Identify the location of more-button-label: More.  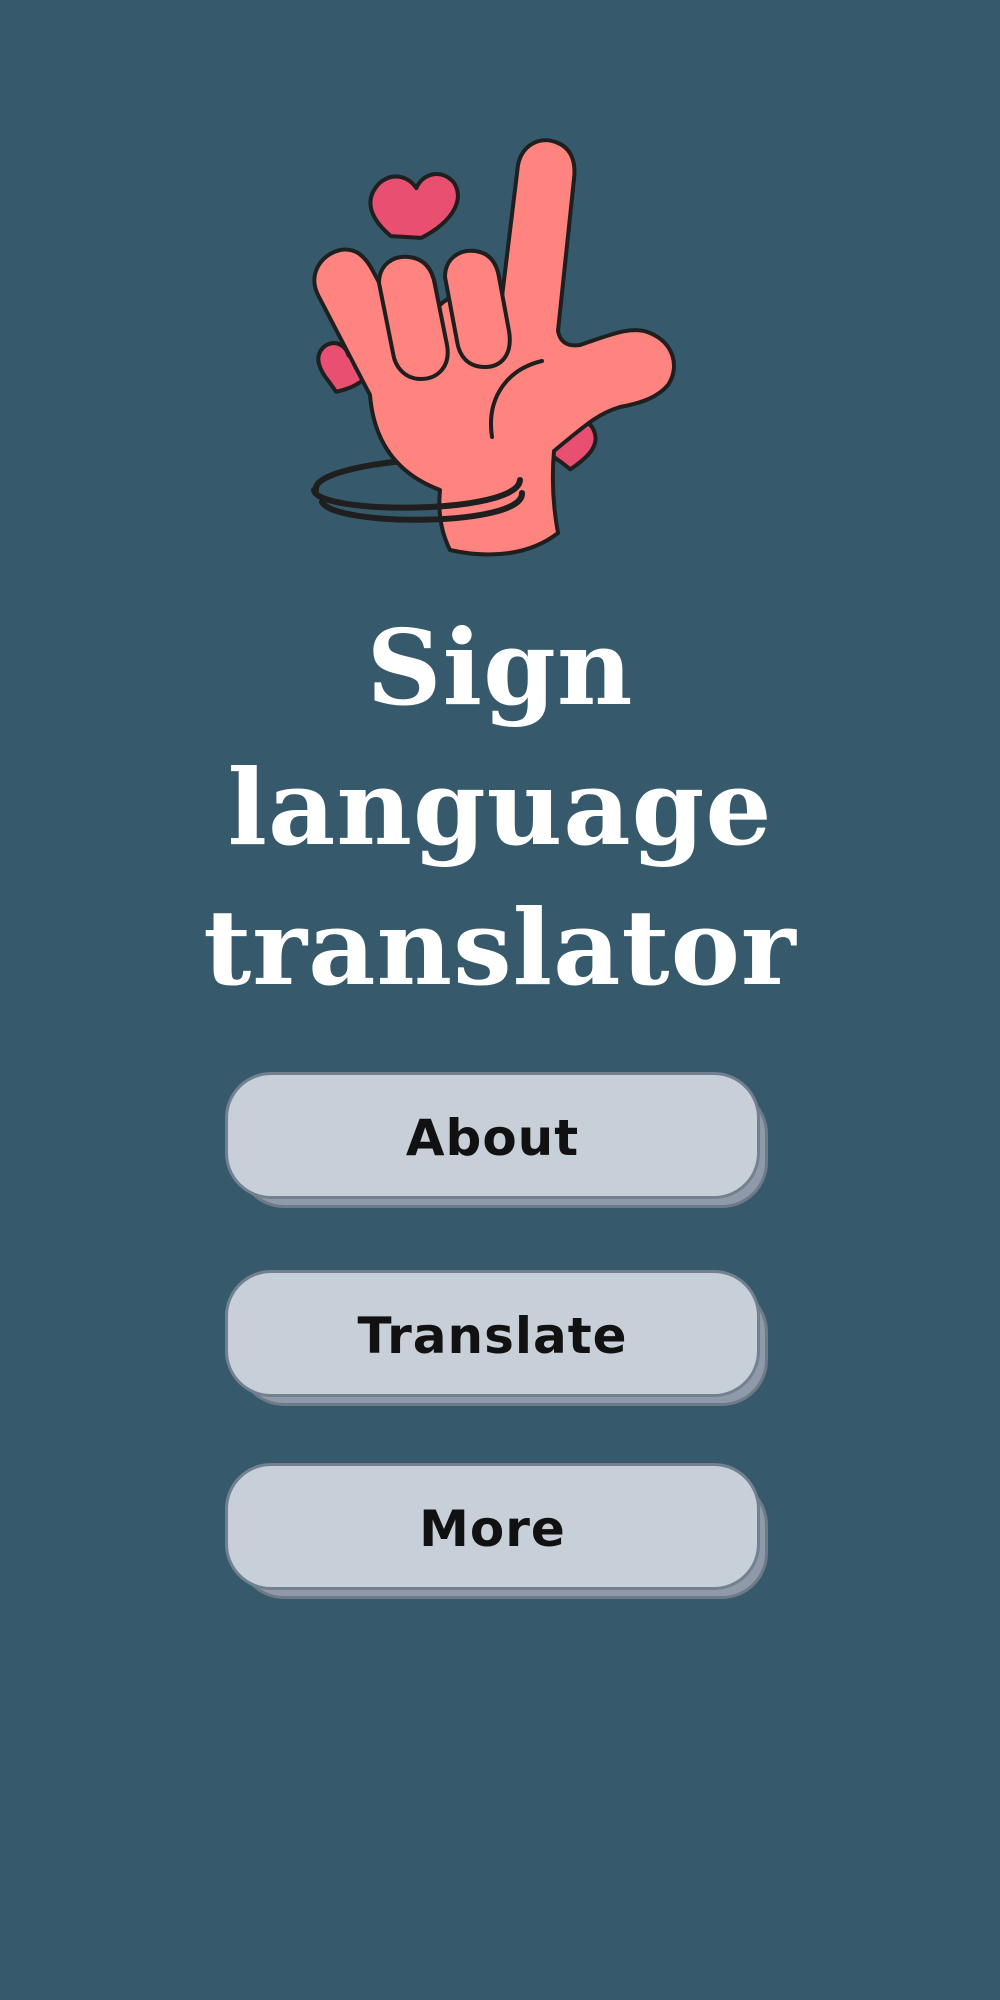
(492, 1528).